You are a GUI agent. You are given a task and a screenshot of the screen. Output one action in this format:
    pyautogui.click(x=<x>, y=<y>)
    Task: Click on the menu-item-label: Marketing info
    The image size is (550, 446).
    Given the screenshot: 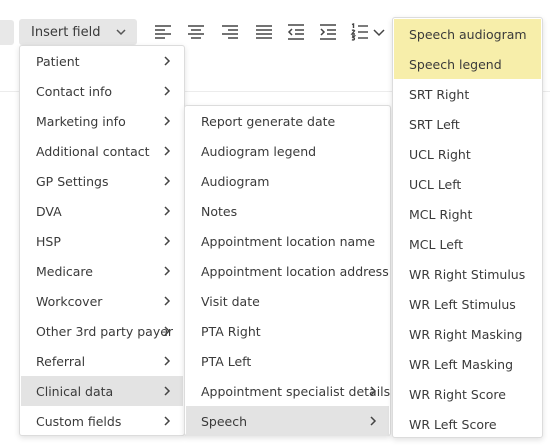 What is the action you would take?
    pyautogui.click(x=81, y=121)
    